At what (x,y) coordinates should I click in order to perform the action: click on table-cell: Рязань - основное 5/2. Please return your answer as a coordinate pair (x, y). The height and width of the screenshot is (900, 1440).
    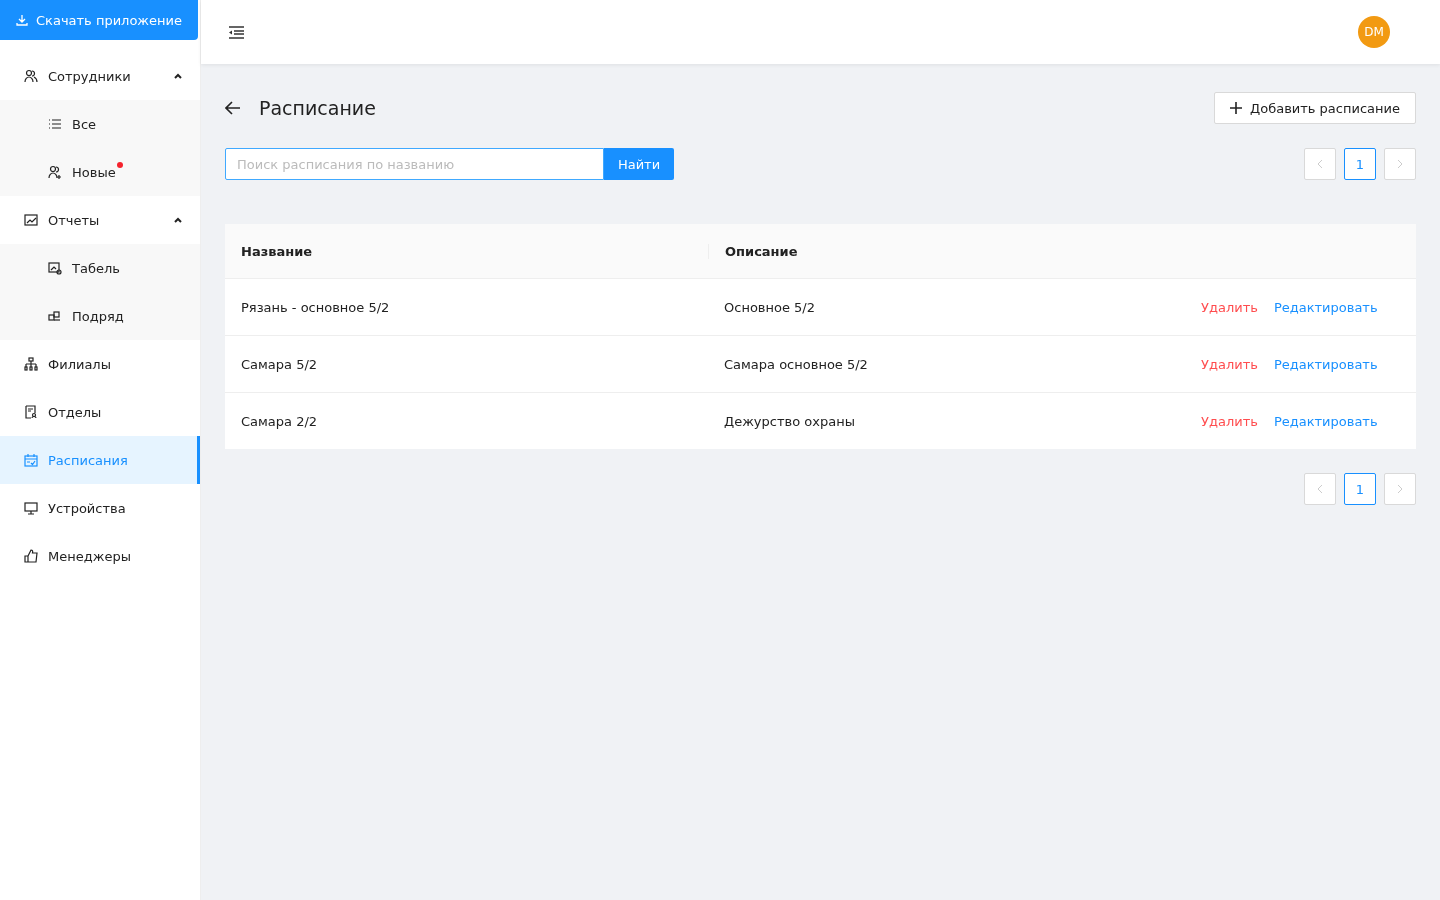
    Looking at the image, I should click on (315, 307).